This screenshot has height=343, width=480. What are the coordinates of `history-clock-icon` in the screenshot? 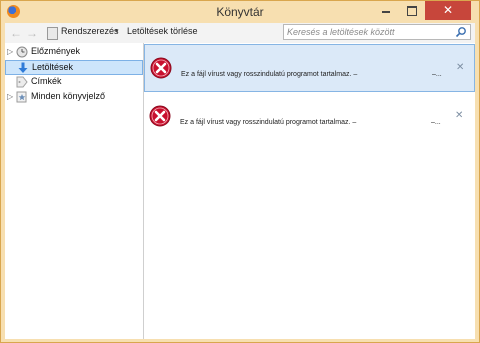 It's located at (22, 52).